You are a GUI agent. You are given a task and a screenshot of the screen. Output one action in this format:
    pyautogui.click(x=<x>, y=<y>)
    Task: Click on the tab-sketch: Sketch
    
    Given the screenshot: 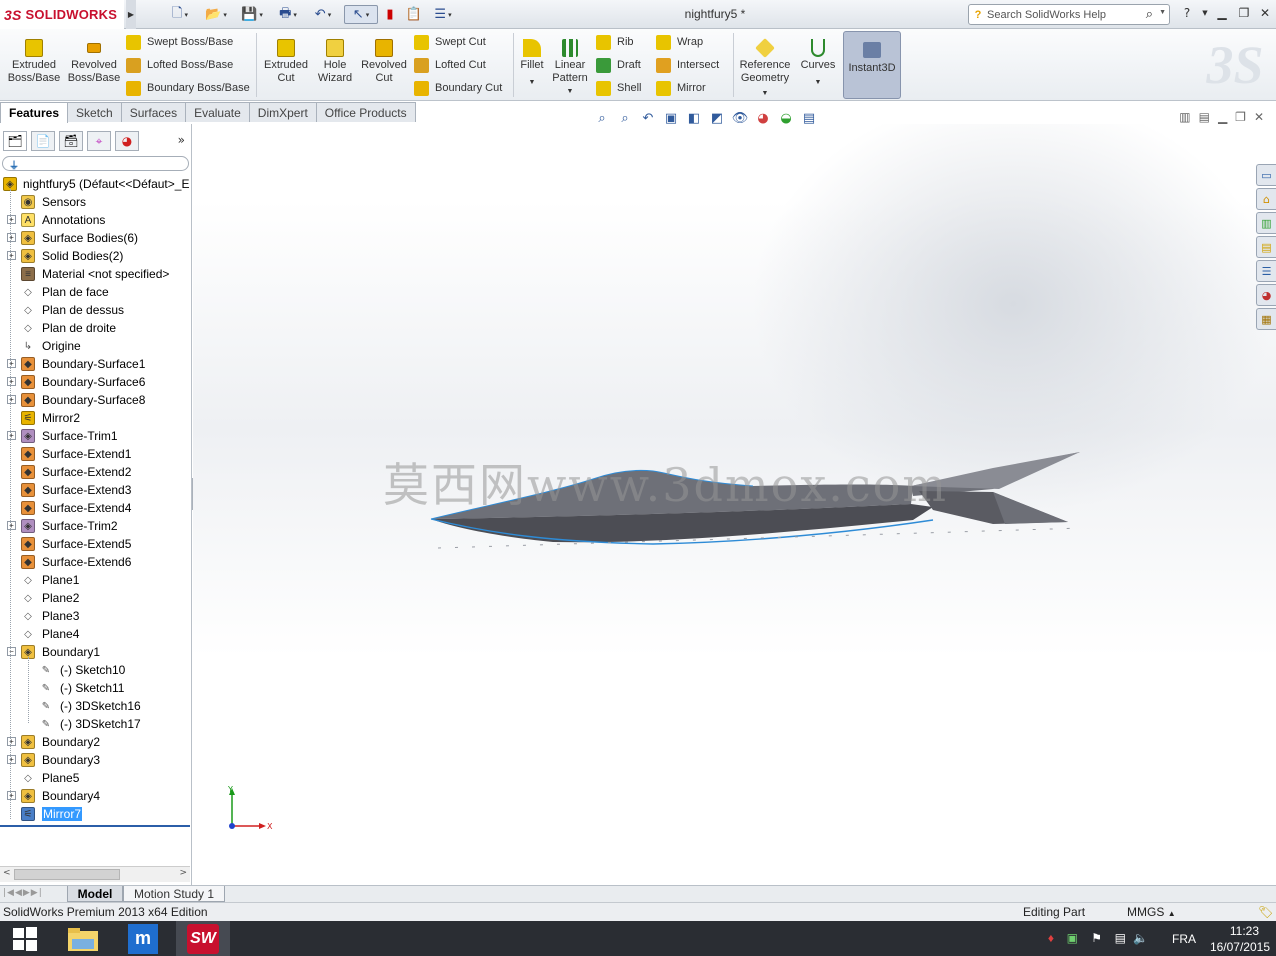 What is the action you would take?
    pyautogui.click(x=94, y=112)
    